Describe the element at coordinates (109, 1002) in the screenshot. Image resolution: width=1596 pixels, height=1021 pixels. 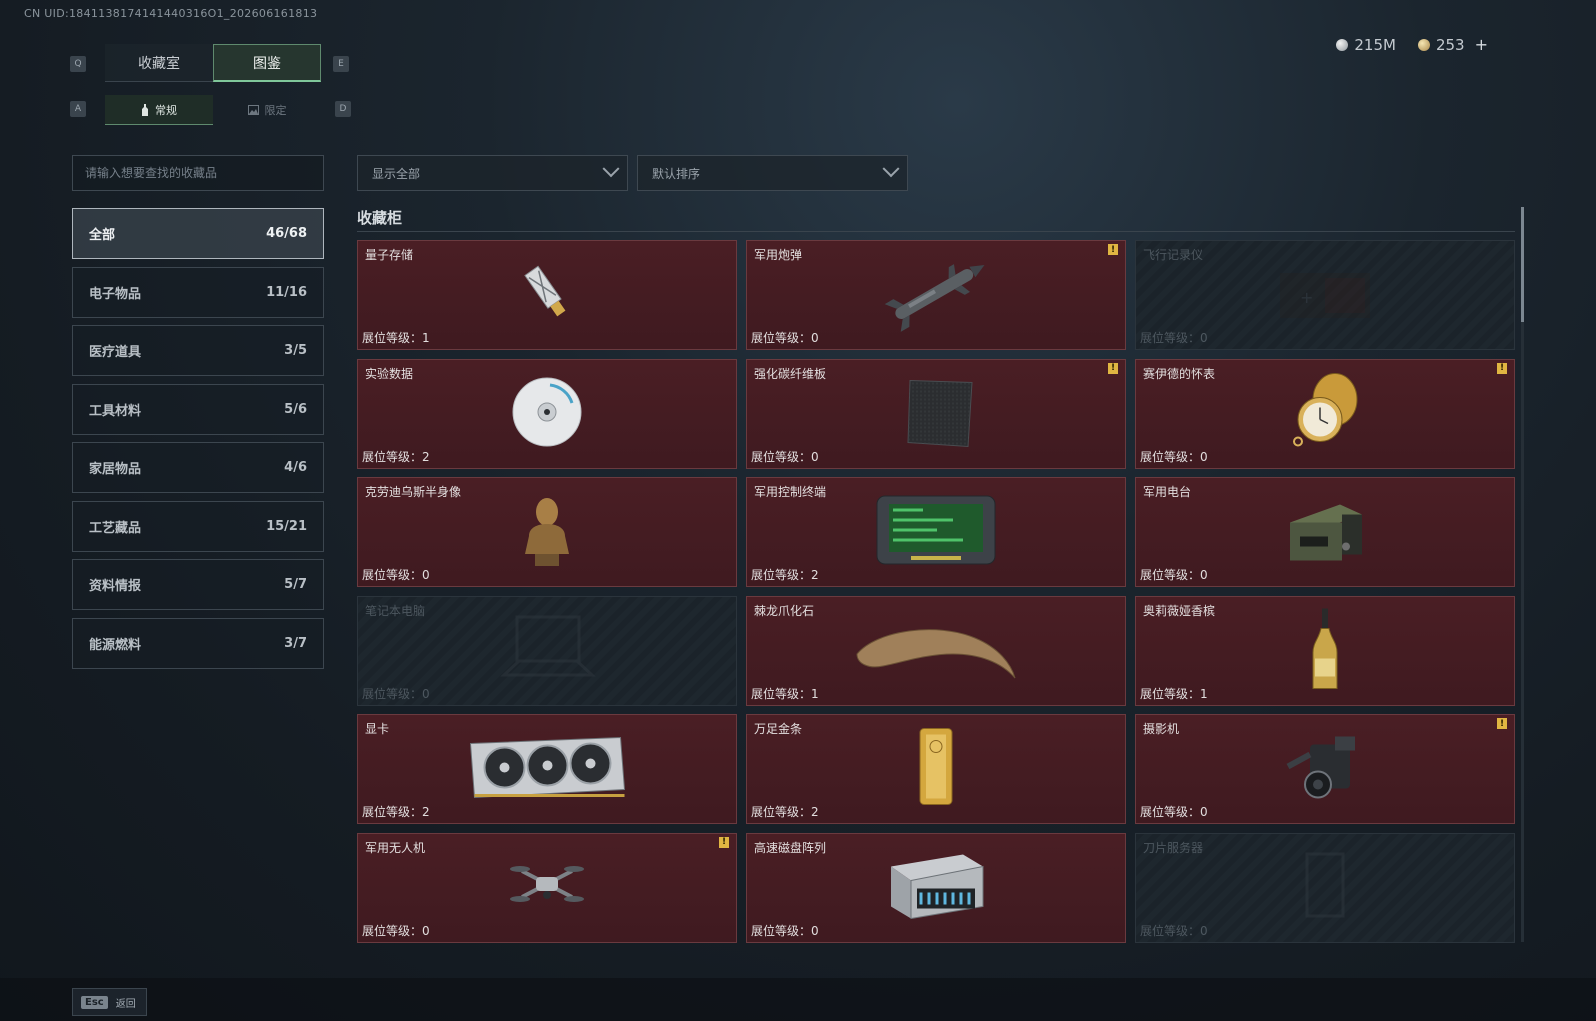
I see `back-button: Esc 返回` at that location.